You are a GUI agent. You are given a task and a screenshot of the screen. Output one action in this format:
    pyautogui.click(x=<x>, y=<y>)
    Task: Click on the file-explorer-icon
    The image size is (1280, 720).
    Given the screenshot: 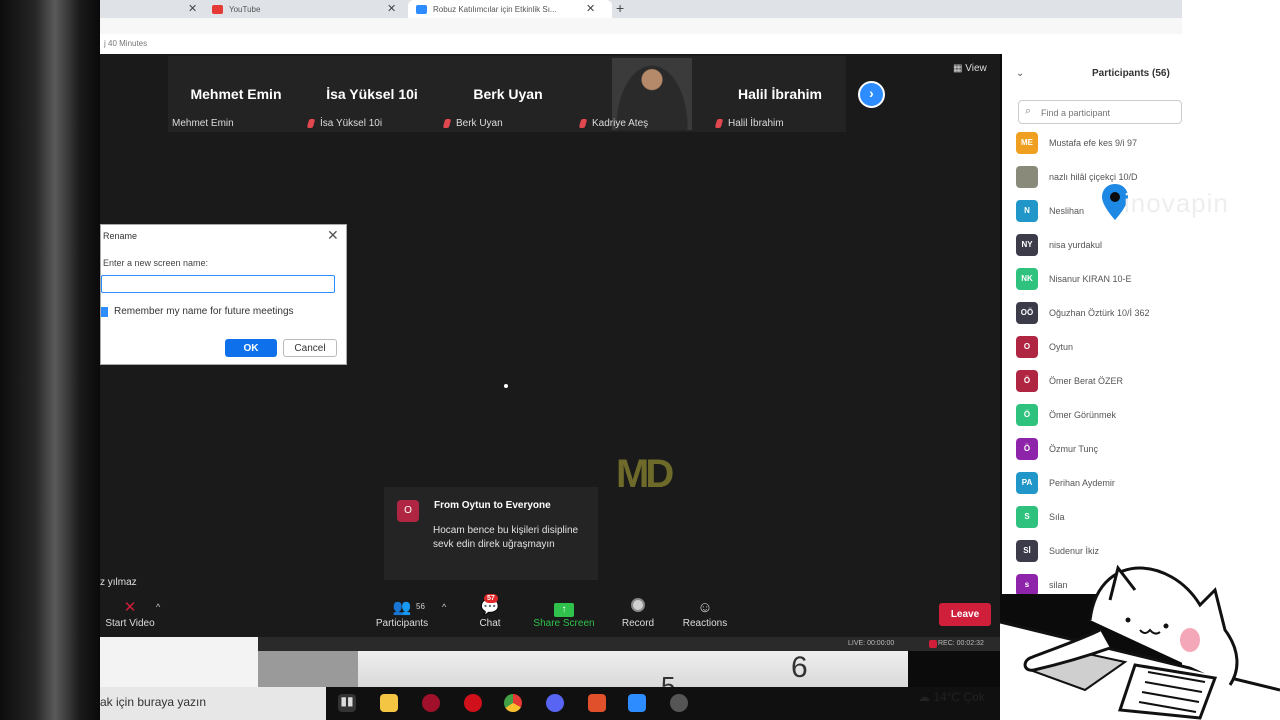 What is the action you would take?
    pyautogui.click(x=389, y=703)
    